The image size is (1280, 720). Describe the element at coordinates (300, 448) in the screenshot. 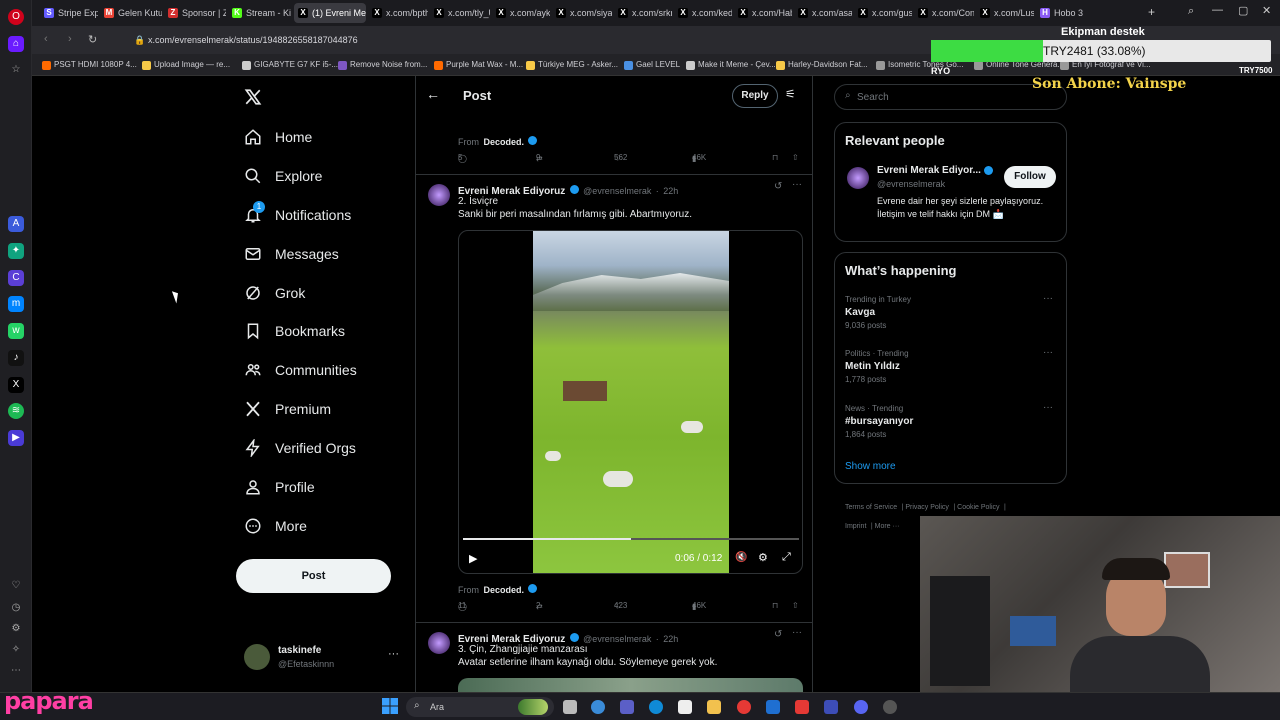

I see `nav-verified-orgs: Verified Orgs` at that location.